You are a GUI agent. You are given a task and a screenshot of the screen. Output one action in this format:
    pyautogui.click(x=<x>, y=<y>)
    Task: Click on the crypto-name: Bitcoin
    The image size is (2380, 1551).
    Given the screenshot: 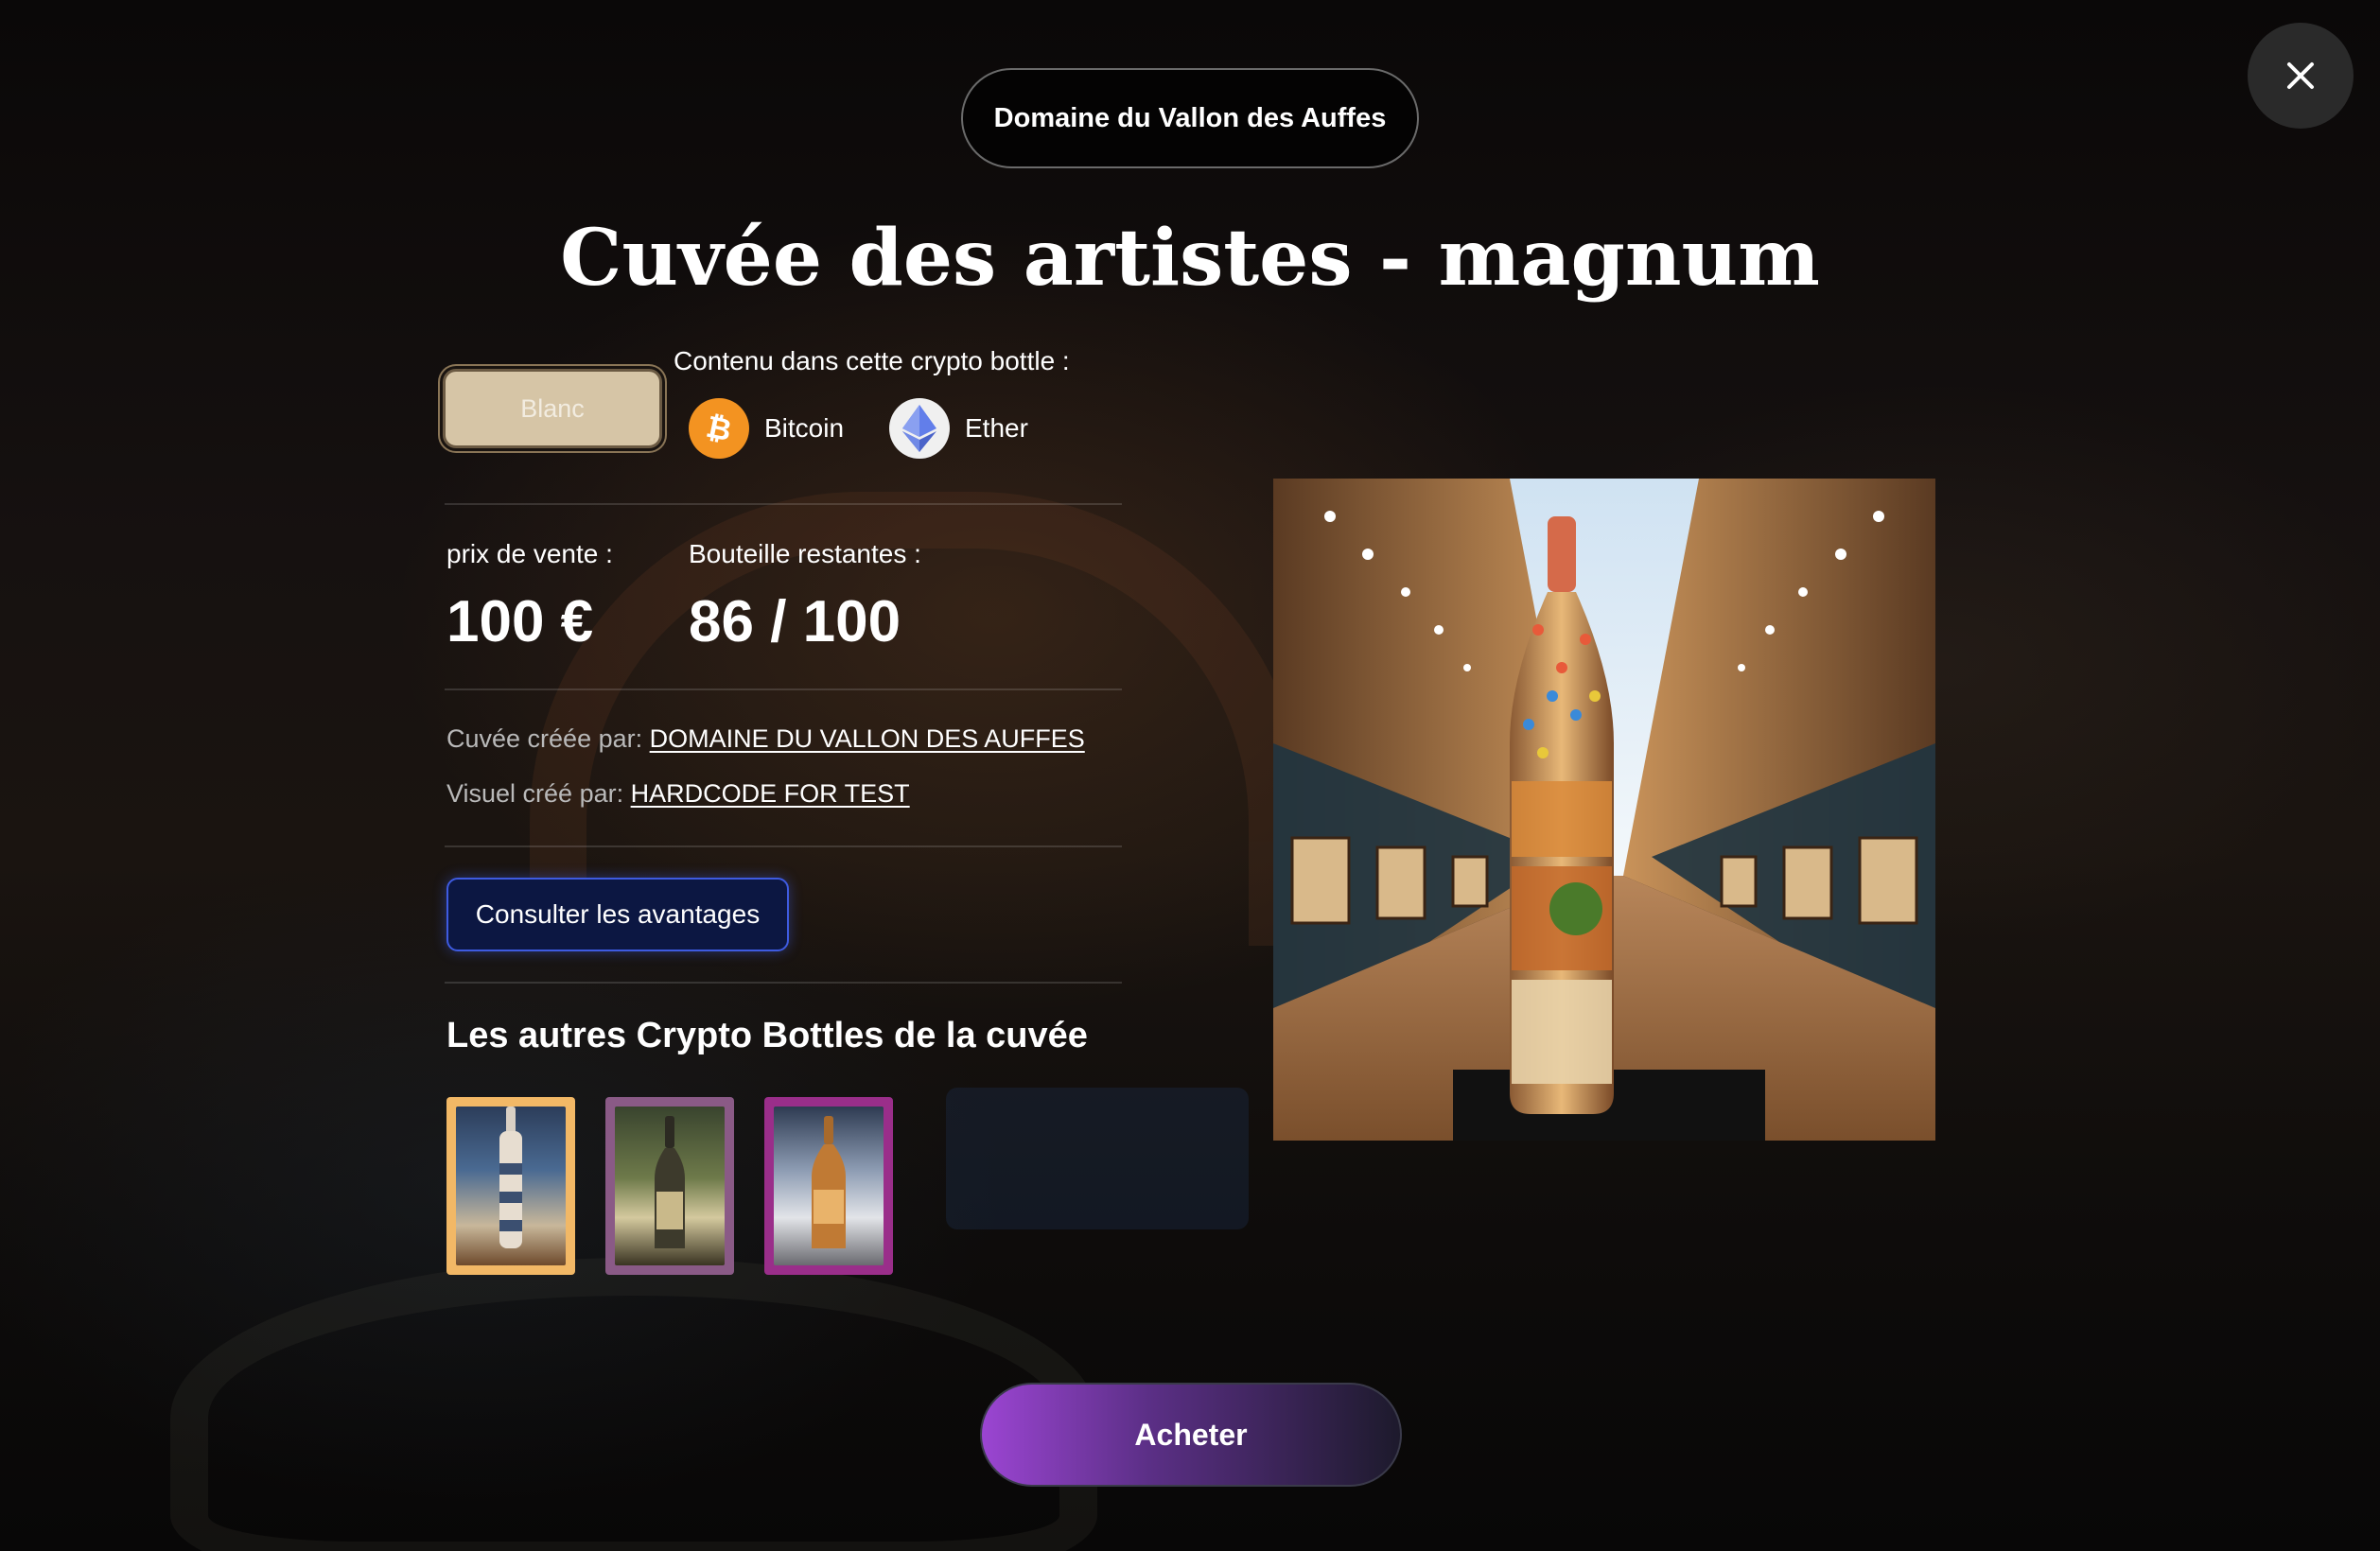 What is the action you would take?
    pyautogui.click(x=804, y=428)
    